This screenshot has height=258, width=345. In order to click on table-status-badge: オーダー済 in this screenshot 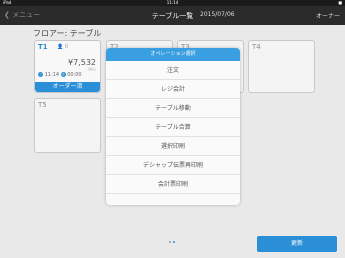, I will do `click(67, 87)`.